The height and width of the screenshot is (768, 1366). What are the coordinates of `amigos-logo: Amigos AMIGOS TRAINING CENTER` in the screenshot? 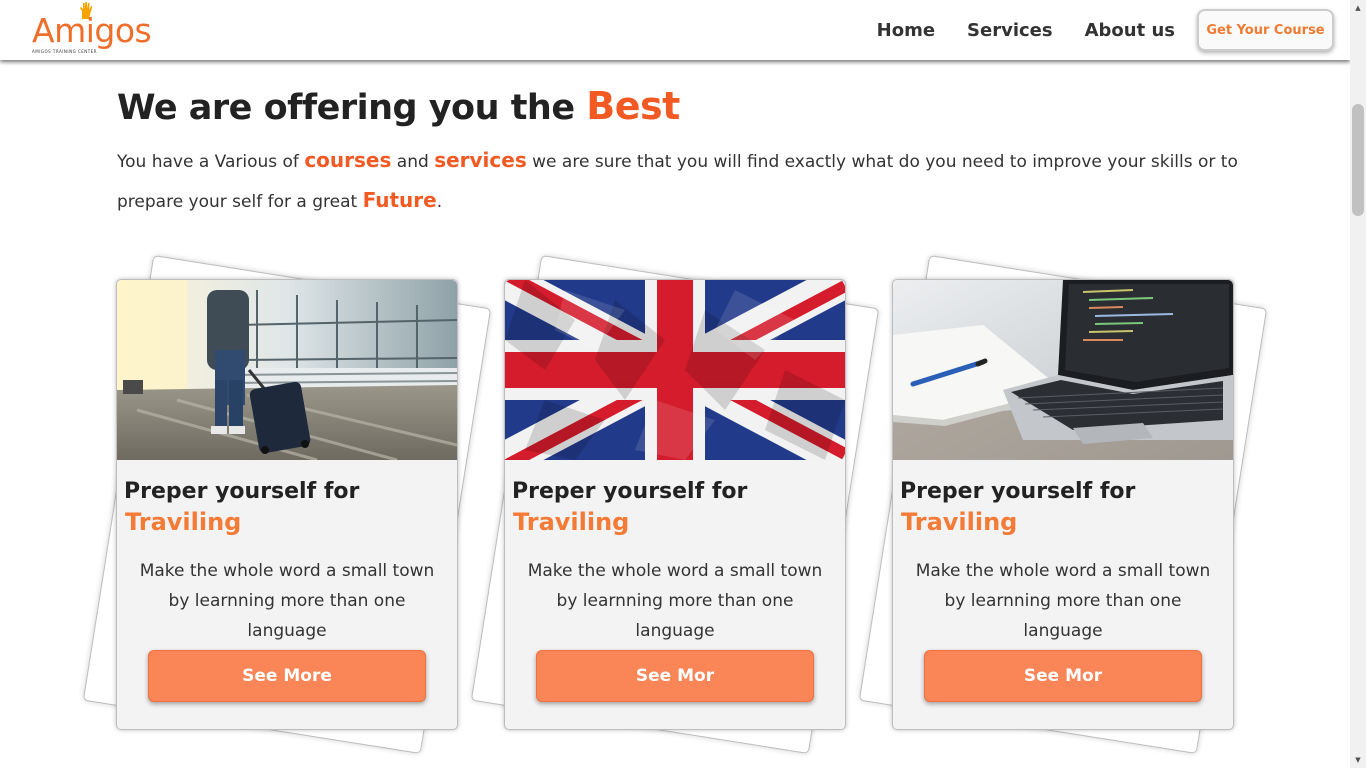 It's located at (91, 30).